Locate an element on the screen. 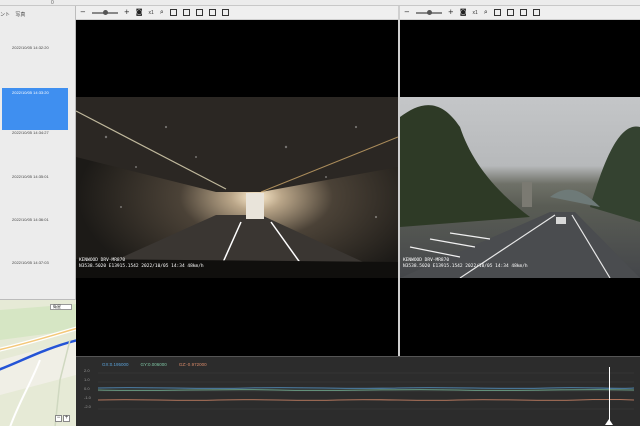 The image size is (640, 426). file-list-item: 2022/10/05 14:36:01 is located at coordinates (35, 236).